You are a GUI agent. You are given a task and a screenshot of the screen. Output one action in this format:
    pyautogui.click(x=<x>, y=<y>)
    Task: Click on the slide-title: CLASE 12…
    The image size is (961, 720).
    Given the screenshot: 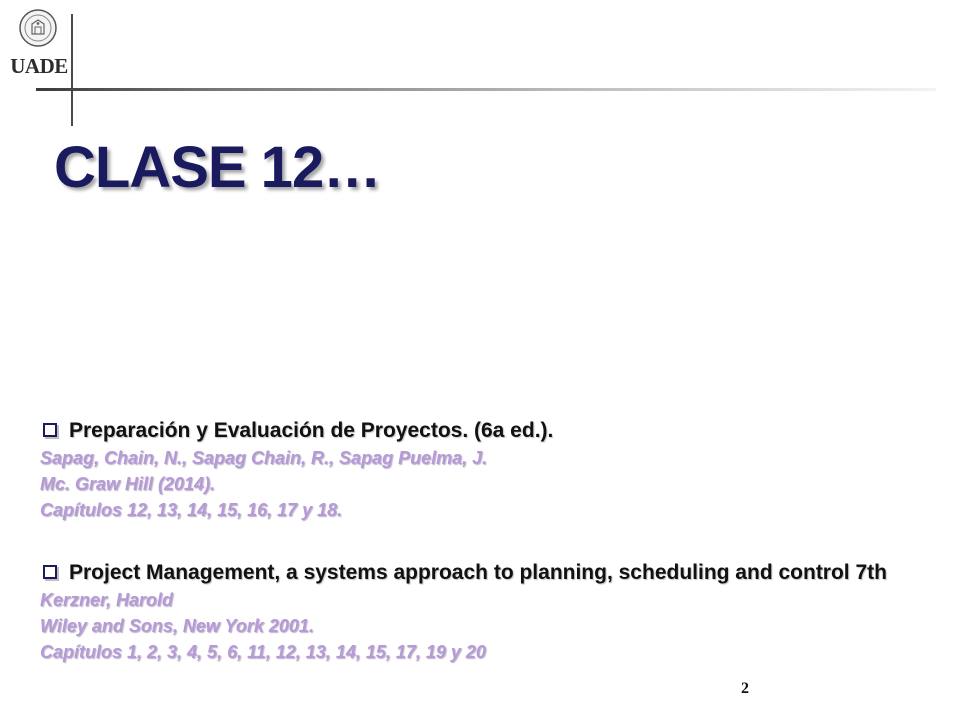 What is the action you would take?
    pyautogui.click(x=217, y=167)
    